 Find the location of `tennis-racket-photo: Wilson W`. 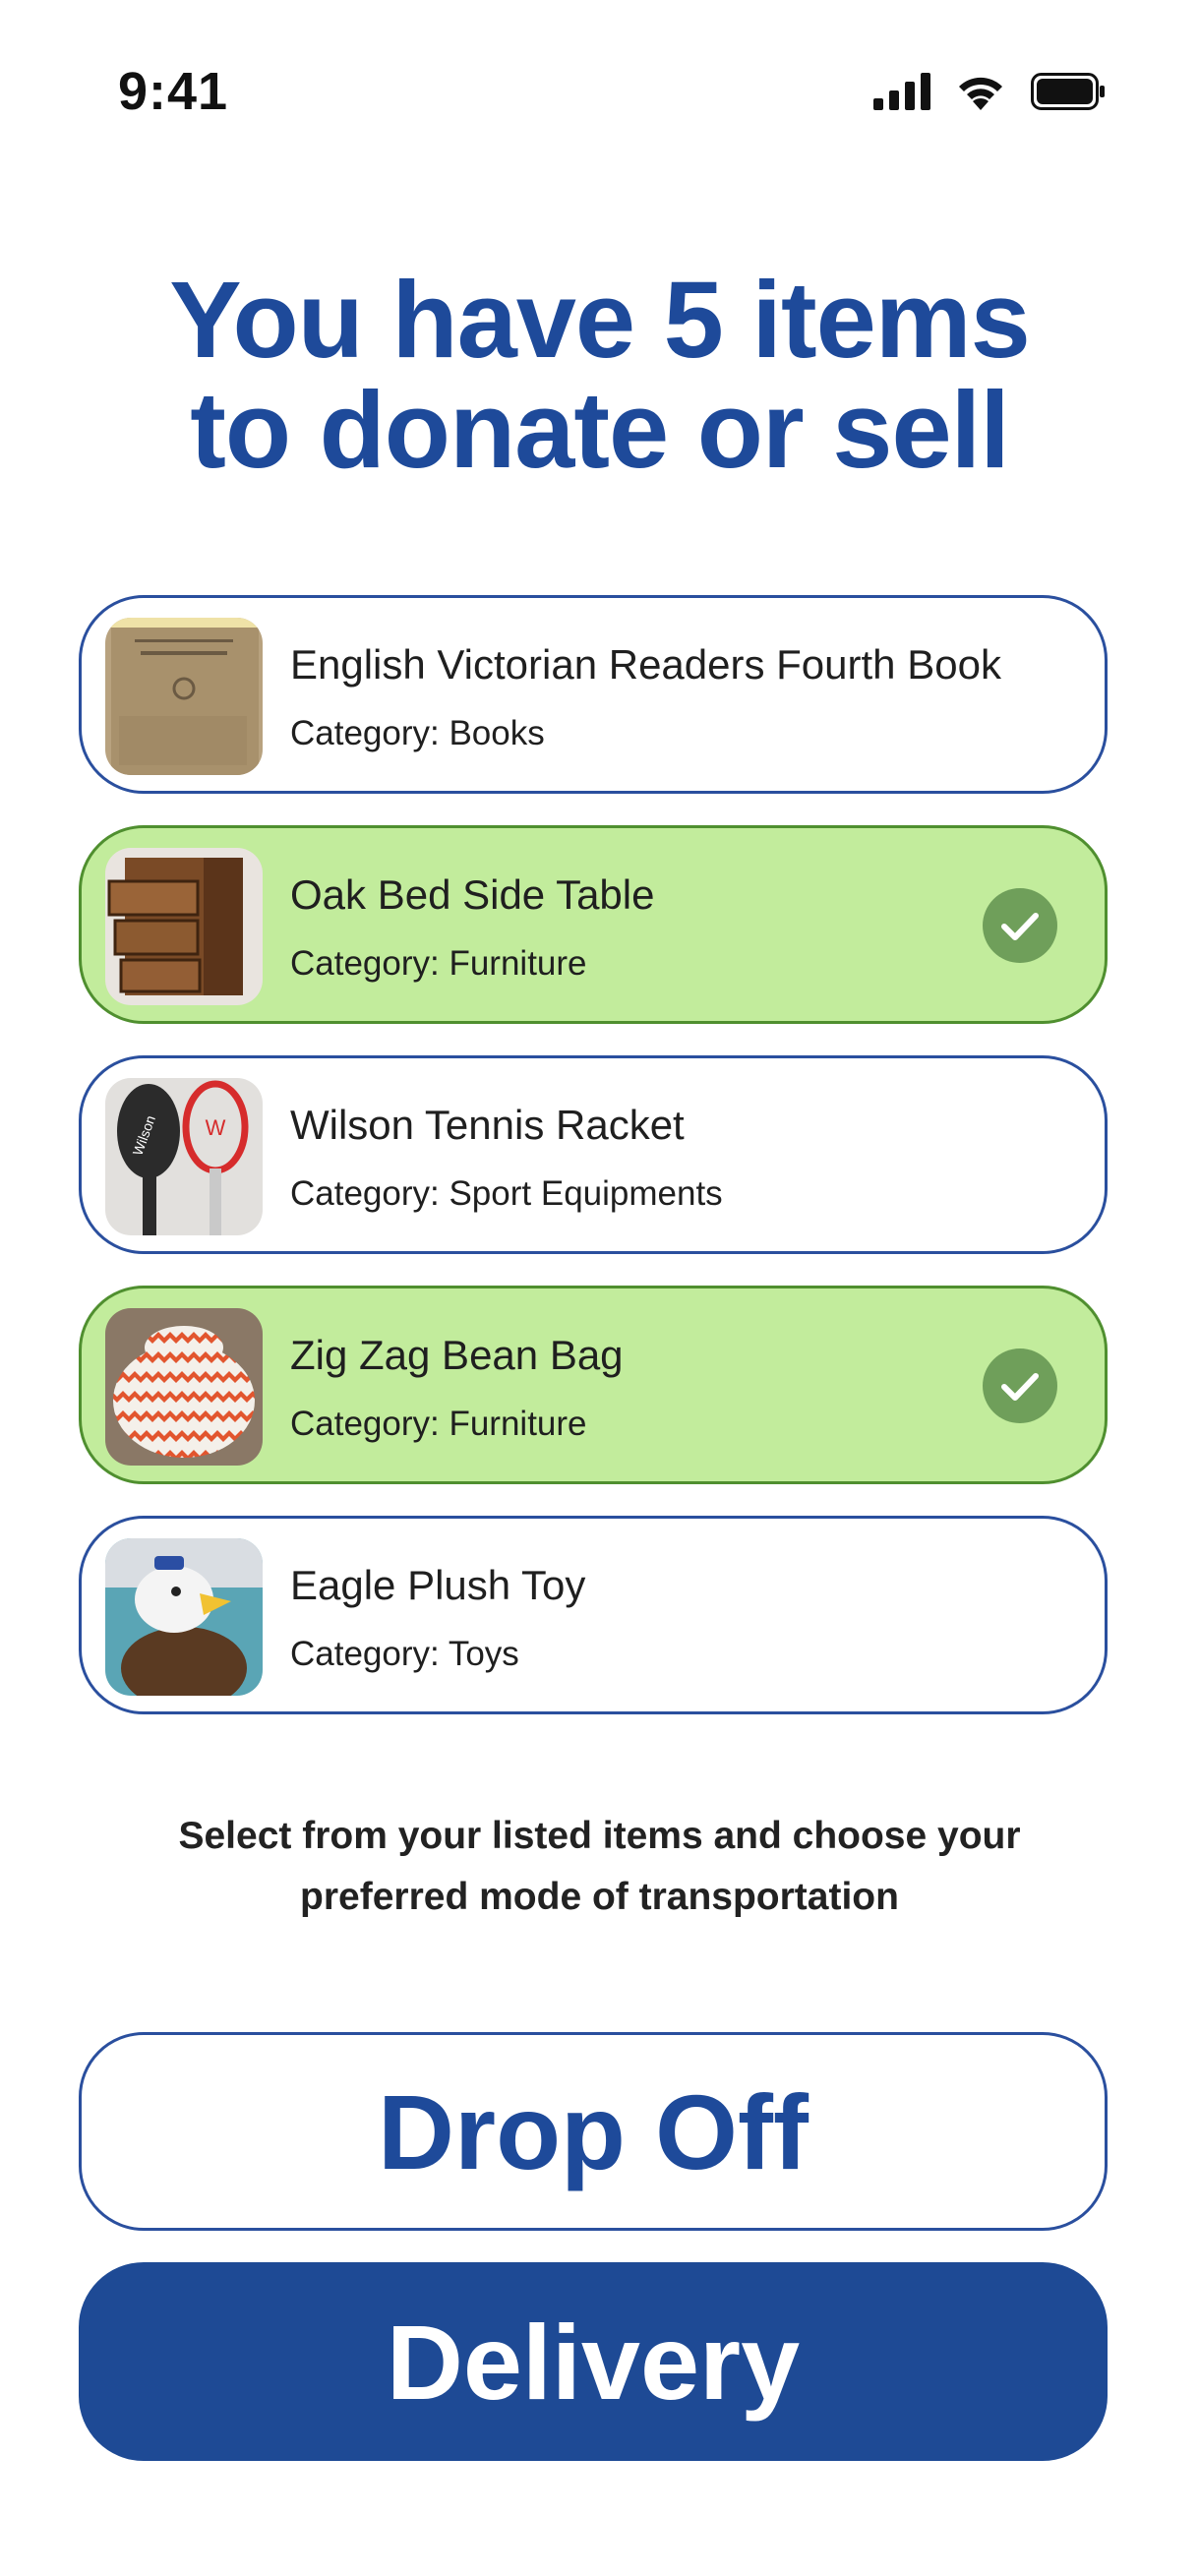

tennis-racket-photo: Wilson W is located at coordinates (184, 1156).